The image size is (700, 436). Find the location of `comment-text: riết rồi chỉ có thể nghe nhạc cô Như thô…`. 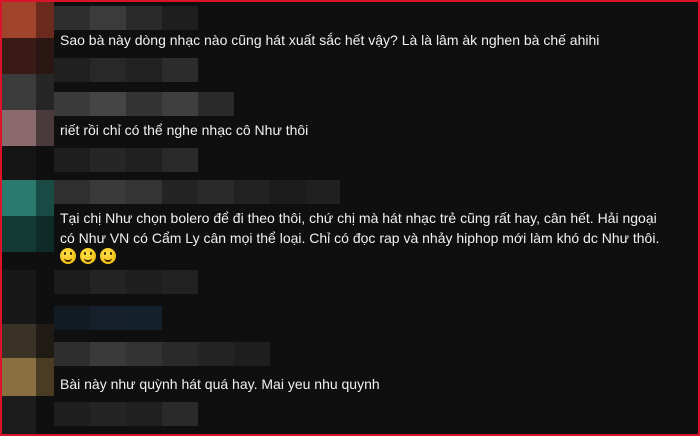

comment-text: riết rồi chỉ có thể nghe nhạc cô Như thô… is located at coordinates (184, 130).